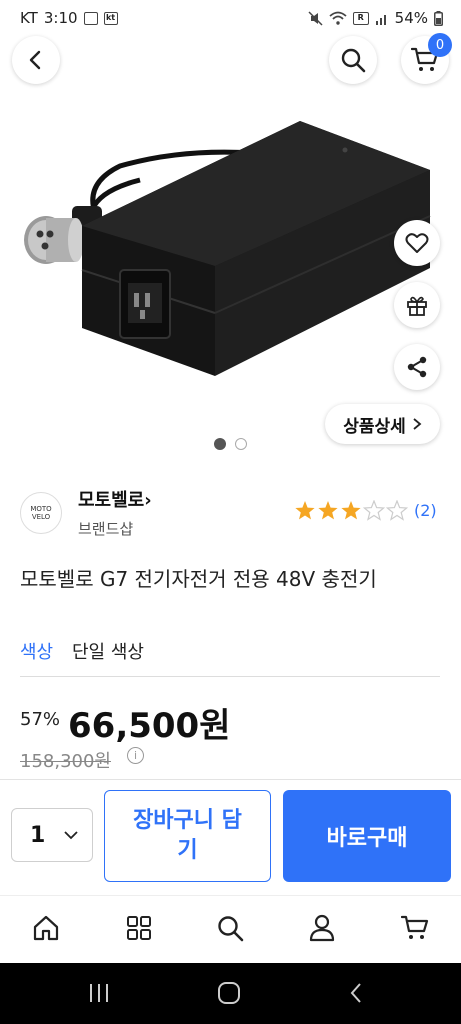 The height and width of the screenshot is (1024, 461). What do you see at coordinates (220, 444) in the screenshot?
I see `carousel-dot-active` at bounding box center [220, 444].